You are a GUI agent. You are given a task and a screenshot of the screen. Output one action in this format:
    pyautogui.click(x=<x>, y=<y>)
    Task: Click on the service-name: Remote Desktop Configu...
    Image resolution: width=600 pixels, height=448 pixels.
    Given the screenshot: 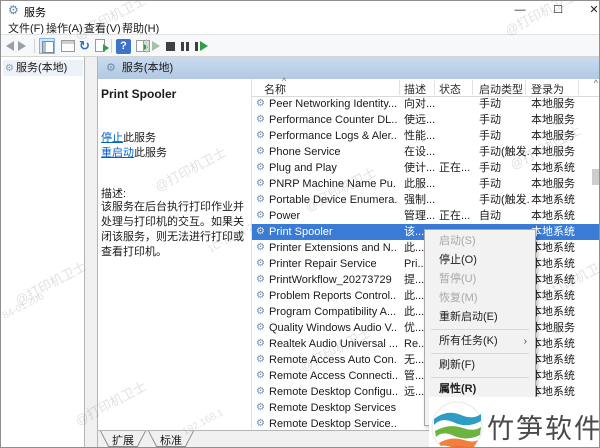 What is the action you would take?
    pyautogui.click(x=333, y=392)
    